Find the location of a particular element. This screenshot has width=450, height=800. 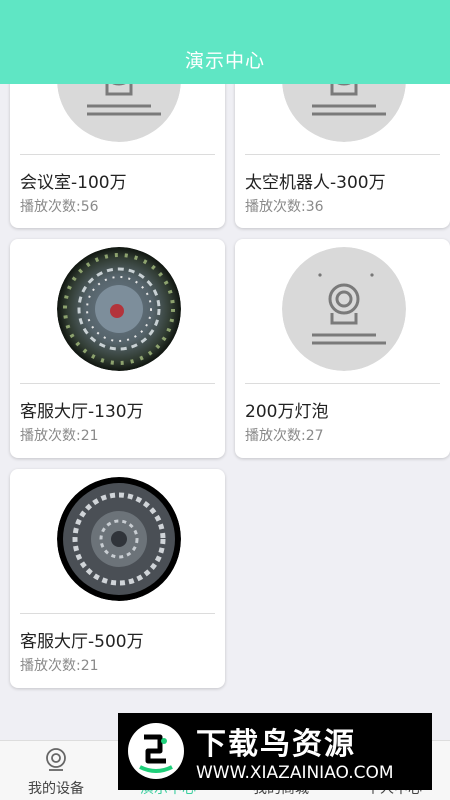

watermark-title: 下载鸟资源 is located at coordinates (276, 744).